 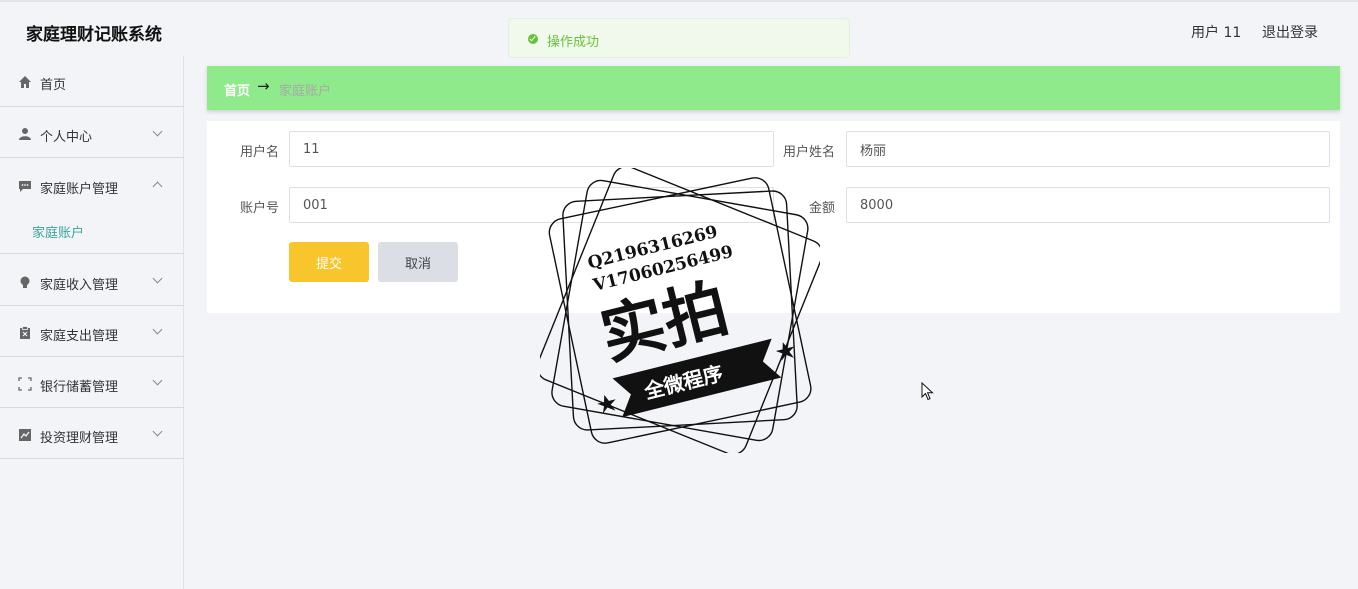 I want to click on sidebar-item-expense-mgmt: 家庭支出管理, so click(x=92, y=331).